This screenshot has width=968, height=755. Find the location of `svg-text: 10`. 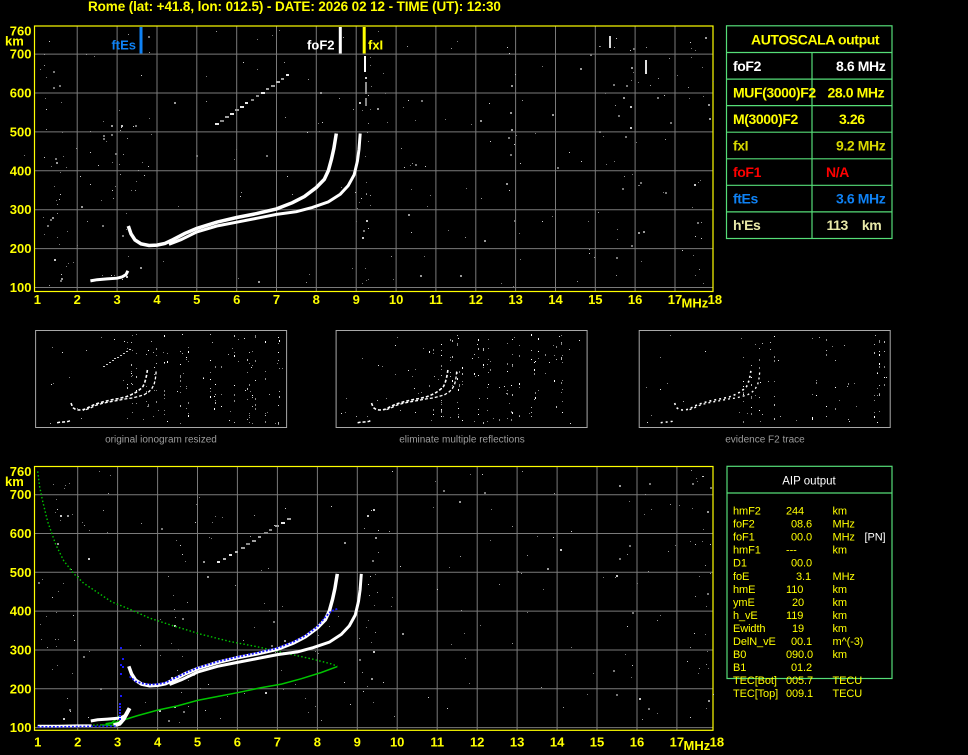

svg-text: 10 is located at coordinates (397, 742).